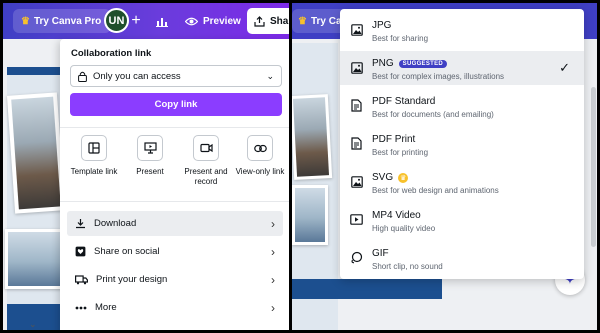 This screenshot has width=600, height=333. I want to click on bar-chart-icon, so click(162, 22).